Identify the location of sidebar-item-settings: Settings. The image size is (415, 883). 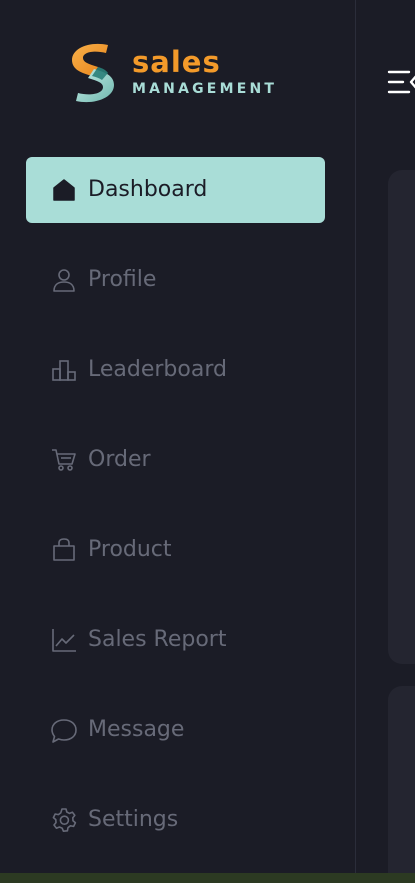
(175, 820).